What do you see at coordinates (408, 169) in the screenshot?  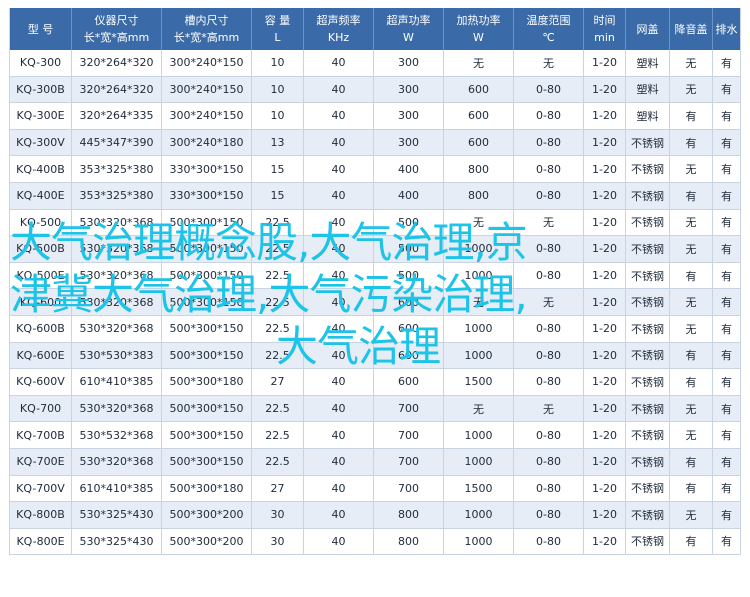 I see `table-cell: 400` at bounding box center [408, 169].